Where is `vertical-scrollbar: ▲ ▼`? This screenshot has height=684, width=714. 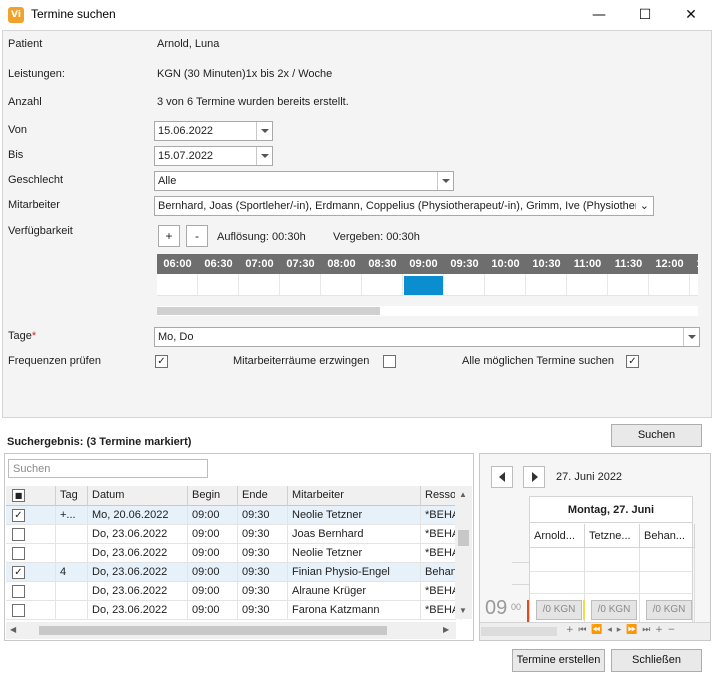 vertical-scrollbar: ▲ ▼ is located at coordinates (463, 552).